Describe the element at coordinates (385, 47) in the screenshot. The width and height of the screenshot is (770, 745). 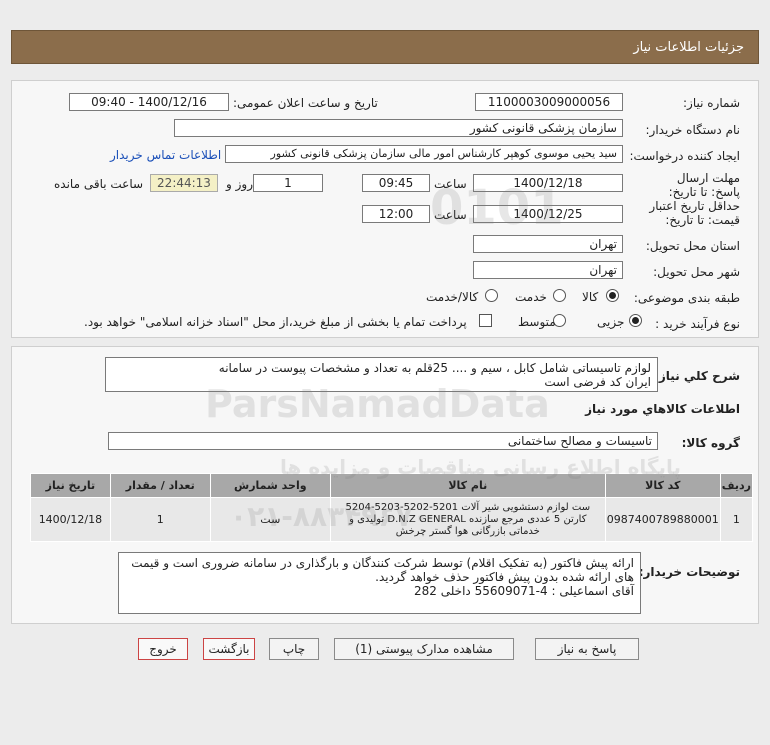
I see `page-header: جزئیات اطلاعات نیاز` at that location.